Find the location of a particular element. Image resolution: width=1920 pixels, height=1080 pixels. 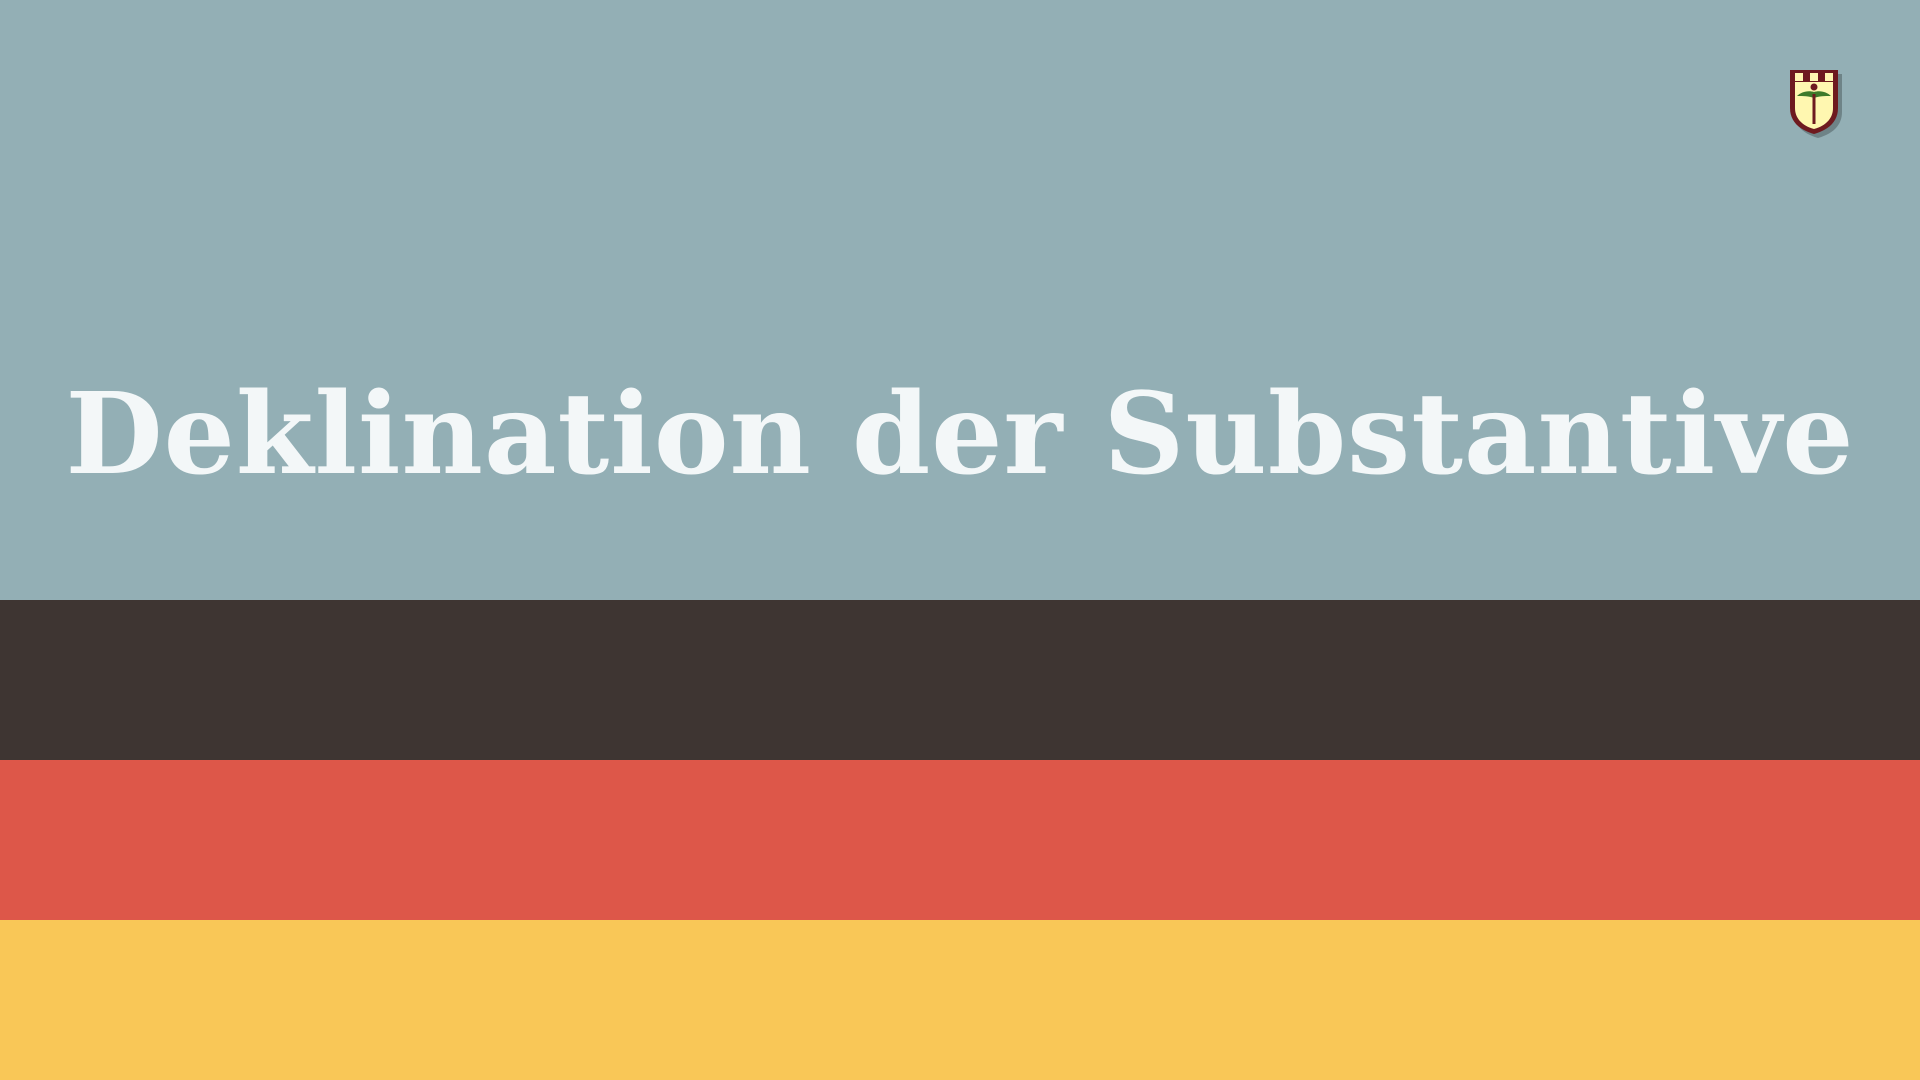

slide-title: Deklination der Substantive is located at coordinates (960, 434).